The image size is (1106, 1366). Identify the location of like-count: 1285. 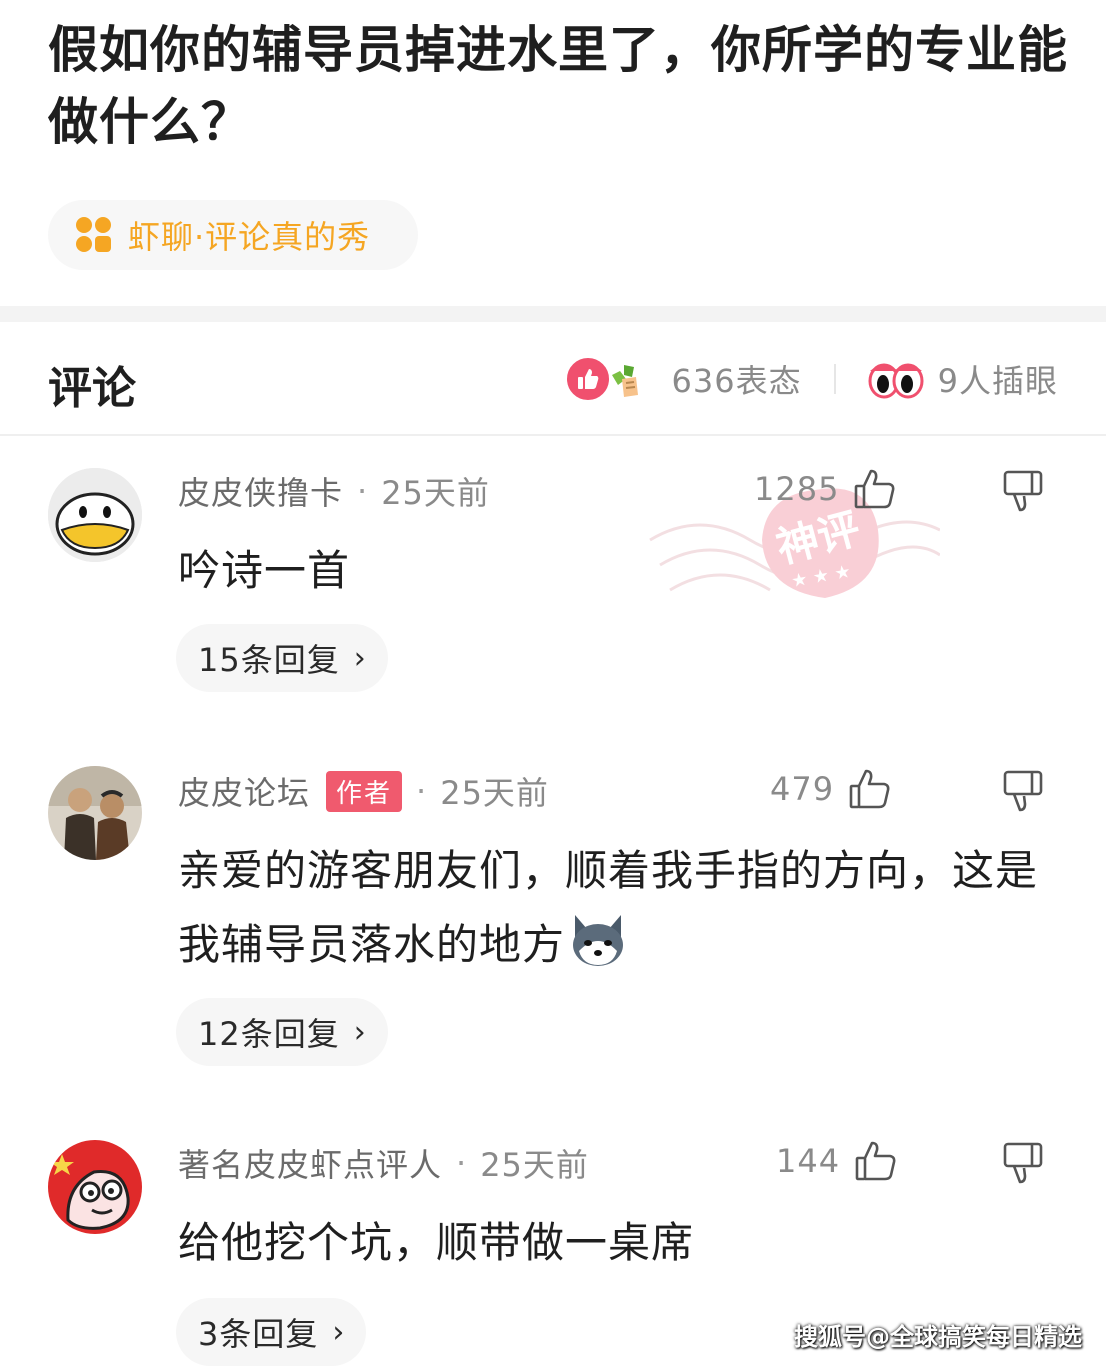
(797, 489).